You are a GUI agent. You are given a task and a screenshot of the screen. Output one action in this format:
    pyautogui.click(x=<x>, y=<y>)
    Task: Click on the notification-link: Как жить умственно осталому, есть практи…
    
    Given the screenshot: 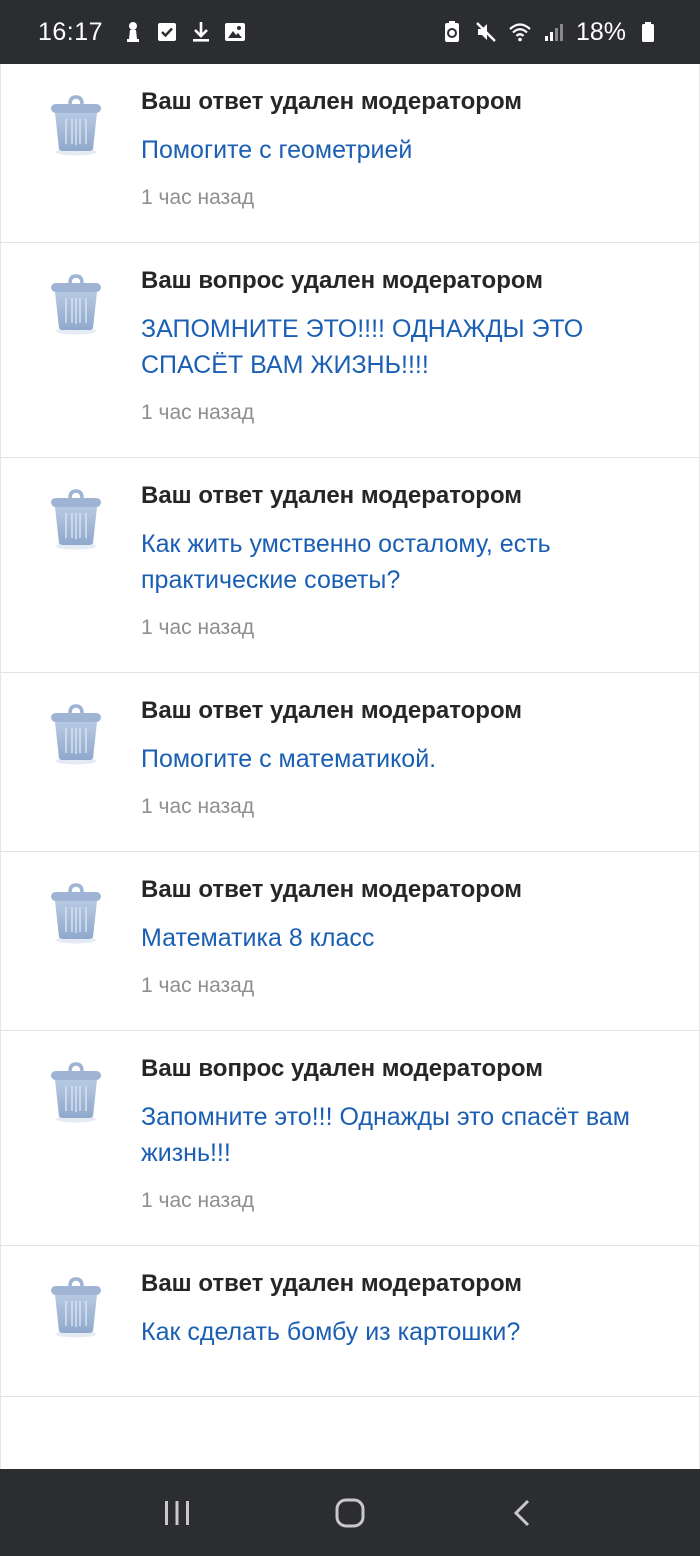 What is the action you would take?
    pyautogui.click(x=405, y=562)
    